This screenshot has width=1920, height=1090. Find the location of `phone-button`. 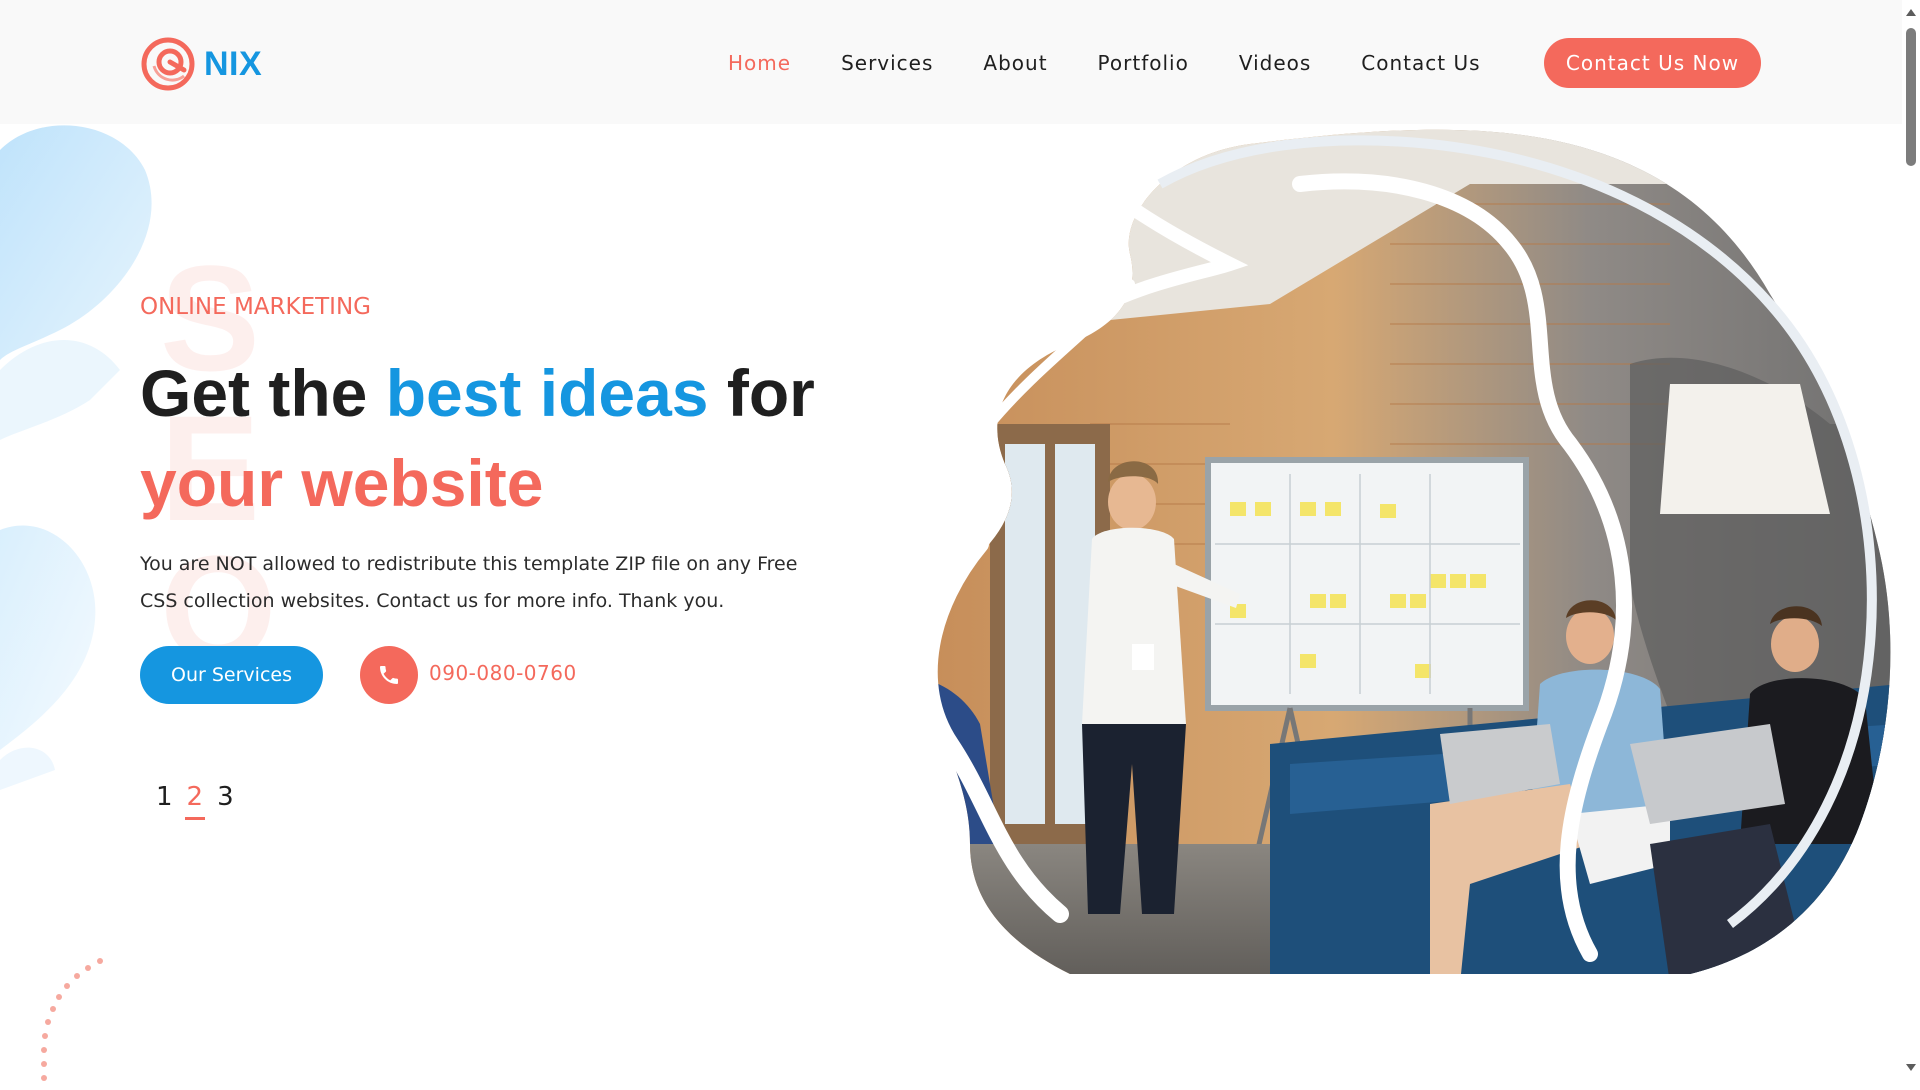

phone-button is located at coordinates (389, 675).